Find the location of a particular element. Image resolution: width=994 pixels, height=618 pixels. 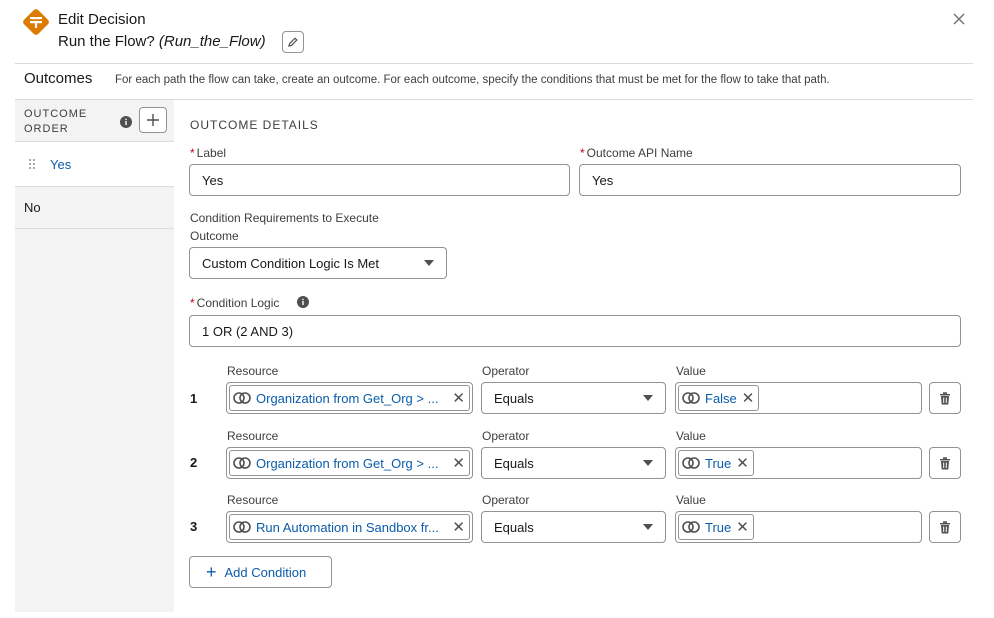

outcome-item-label: Yes is located at coordinates (60, 164).